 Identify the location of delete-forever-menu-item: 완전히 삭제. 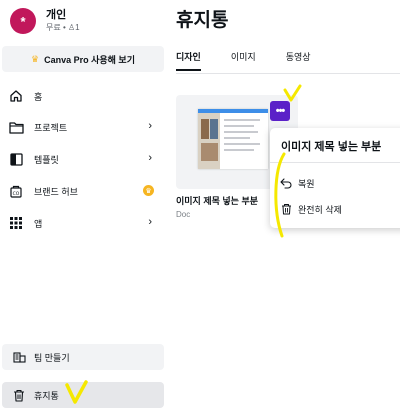
(311, 209).